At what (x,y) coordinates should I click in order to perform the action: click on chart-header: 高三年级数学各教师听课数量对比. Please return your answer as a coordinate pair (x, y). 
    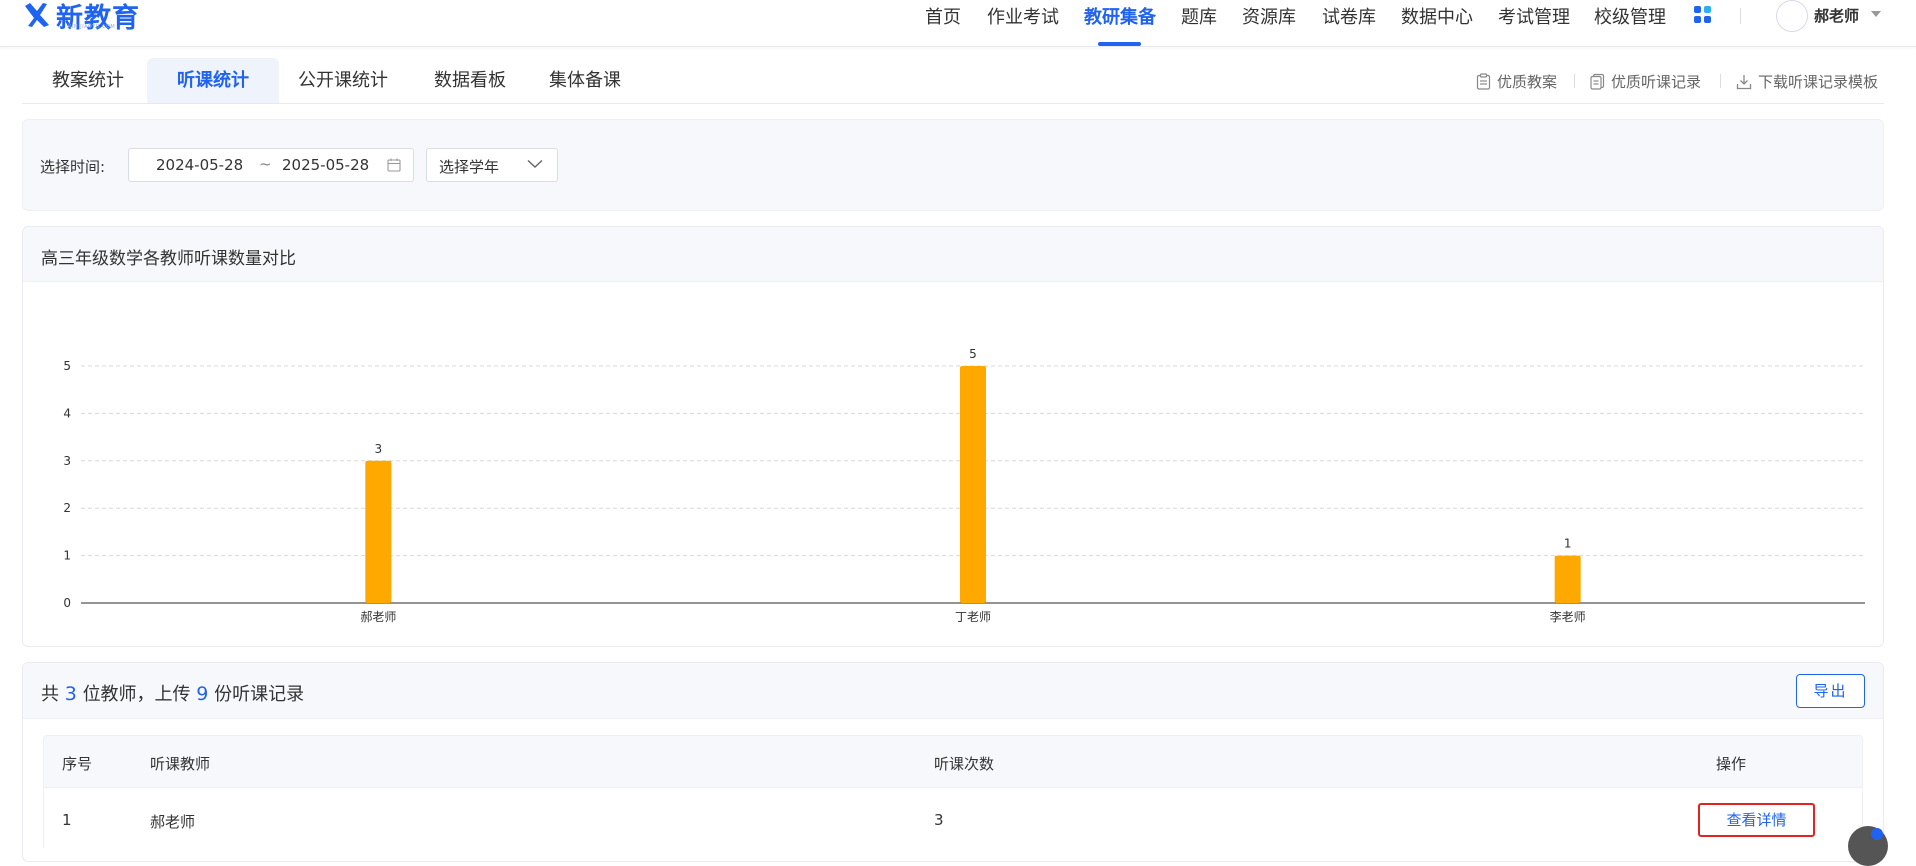
    Looking at the image, I should click on (953, 254).